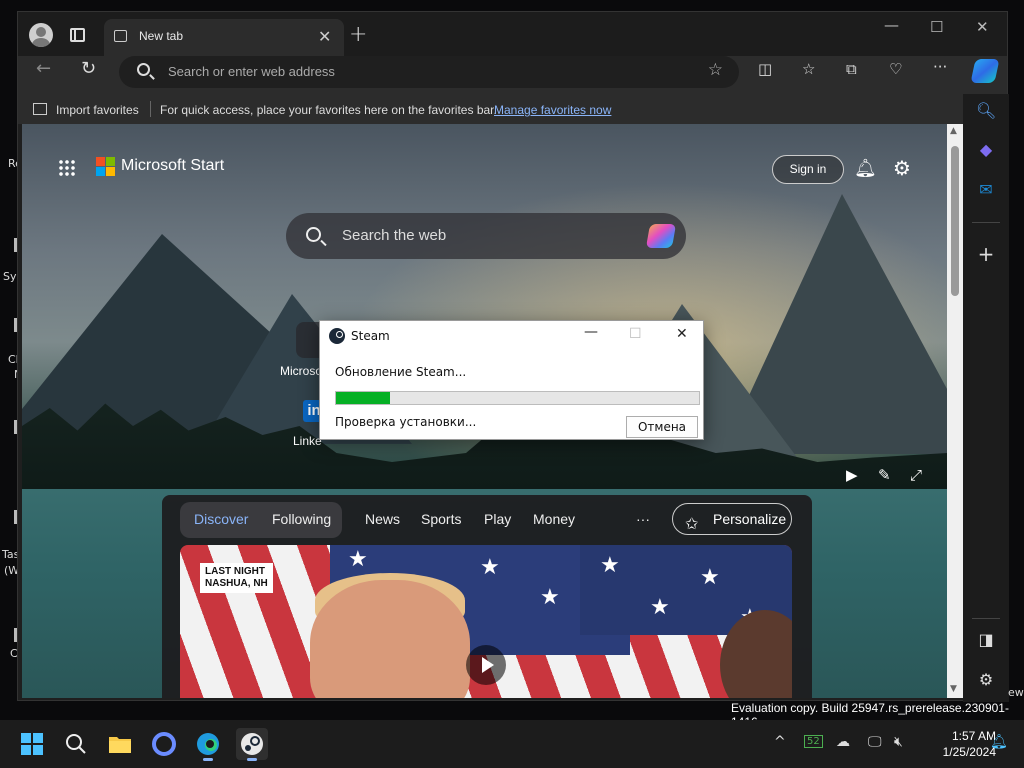 The width and height of the screenshot is (1024, 768). I want to click on profile-avatar-icon, so click(41, 35).